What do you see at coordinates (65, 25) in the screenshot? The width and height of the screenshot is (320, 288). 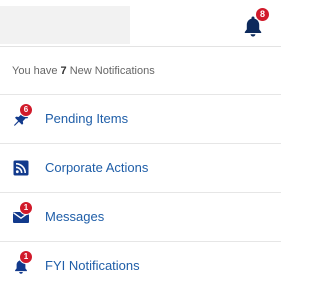 I see `header-placeholder-area` at bounding box center [65, 25].